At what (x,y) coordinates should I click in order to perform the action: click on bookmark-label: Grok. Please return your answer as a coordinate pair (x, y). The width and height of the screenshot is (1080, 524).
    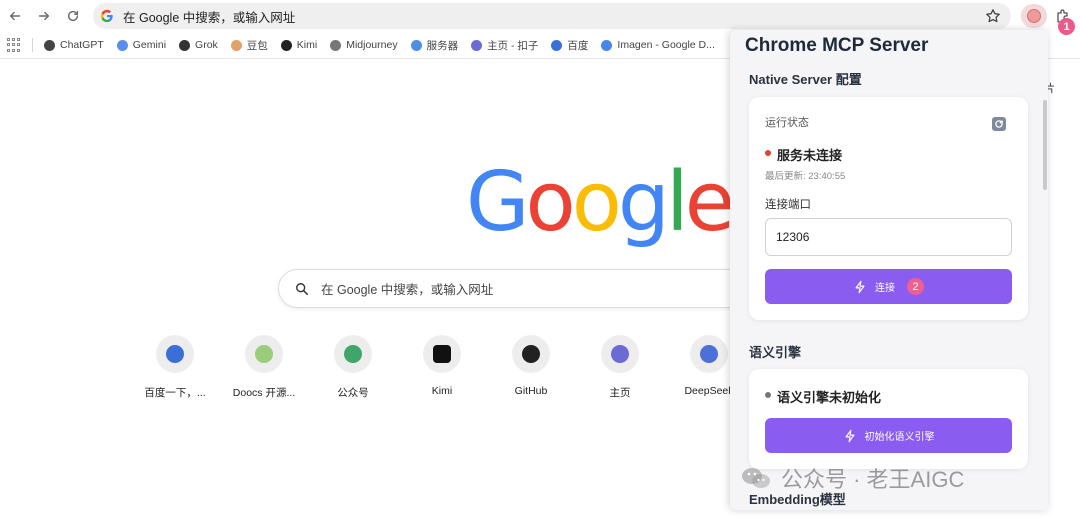
    Looking at the image, I should click on (206, 45).